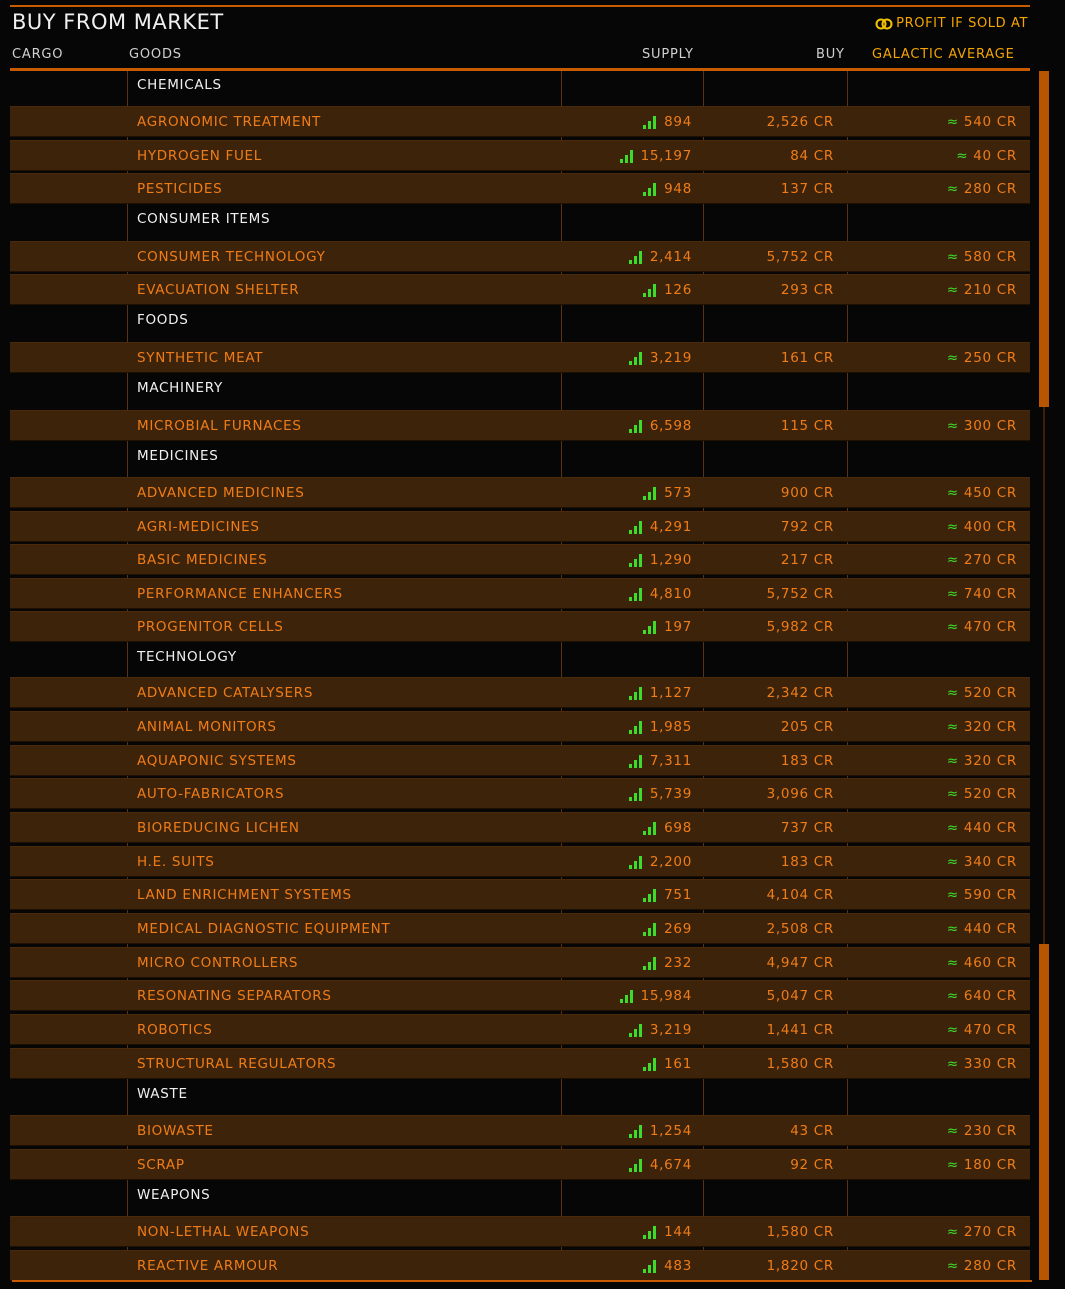  What do you see at coordinates (520, 1130) in the screenshot?
I see `commodity-row: BIOWASTE 1,254 43 CR ≈230 CR` at bounding box center [520, 1130].